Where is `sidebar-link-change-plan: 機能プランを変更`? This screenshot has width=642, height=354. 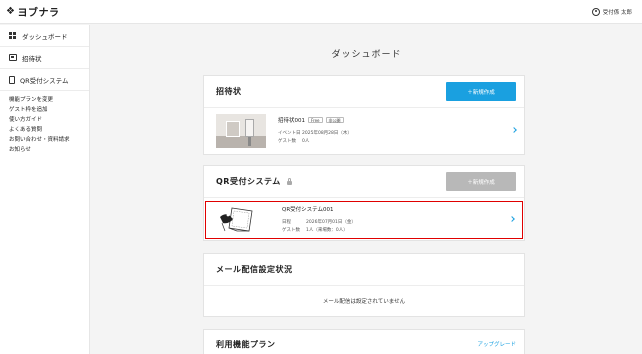 sidebar-link-change-plan: 機能プランを変更 is located at coordinates (49, 100).